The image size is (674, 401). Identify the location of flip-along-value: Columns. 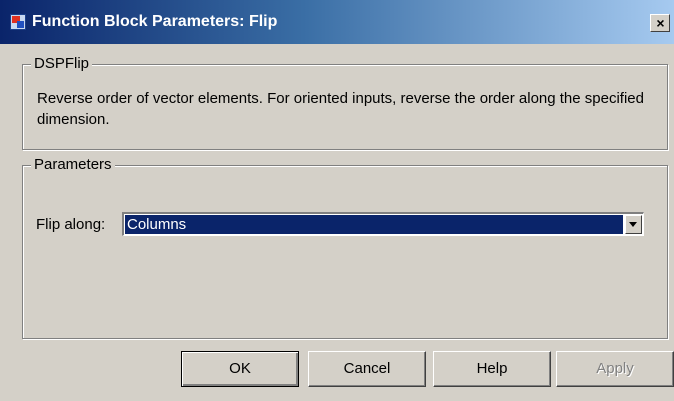
(374, 224).